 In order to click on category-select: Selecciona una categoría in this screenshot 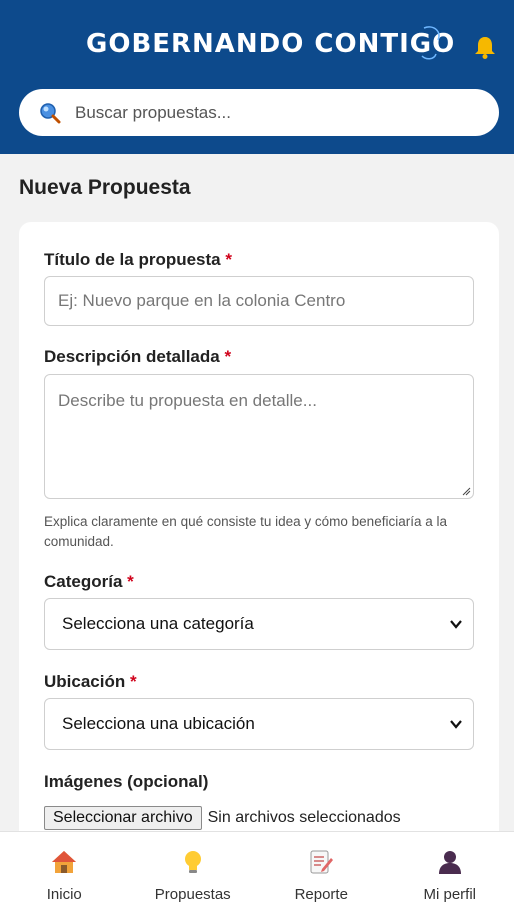, I will do `click(259, 624)`.